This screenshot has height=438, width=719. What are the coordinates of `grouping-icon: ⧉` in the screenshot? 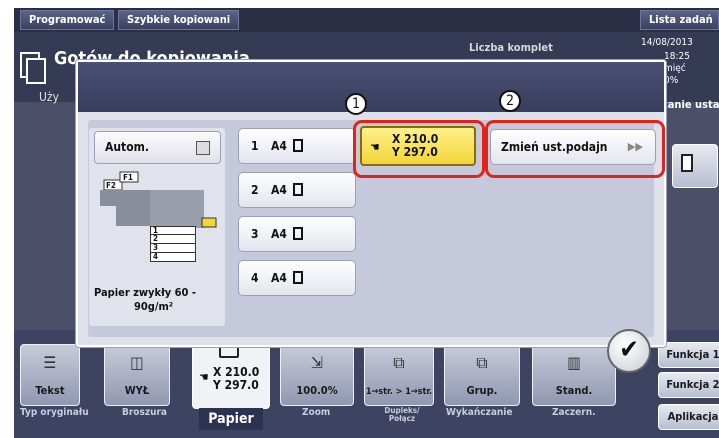 It's located at (482, 362).